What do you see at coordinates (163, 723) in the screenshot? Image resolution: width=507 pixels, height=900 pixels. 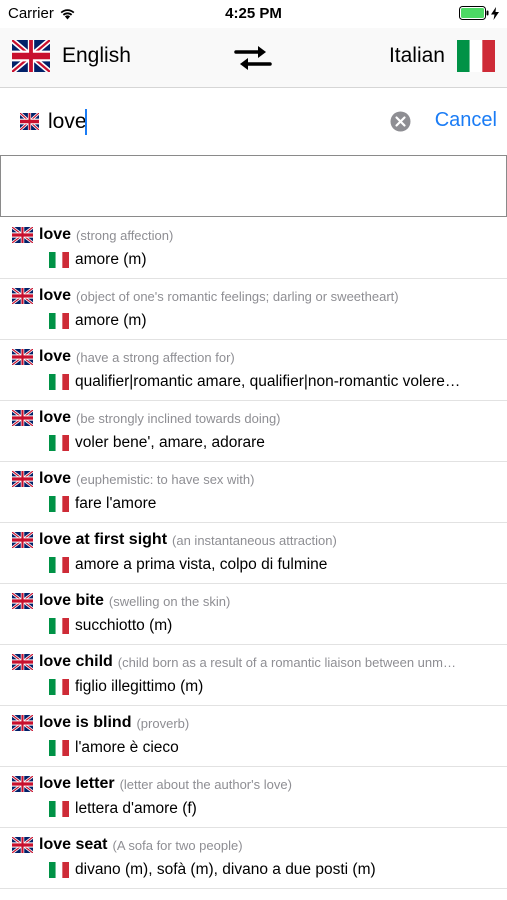 I see `result-description: (proverb)` at bounding box center [163, 723].